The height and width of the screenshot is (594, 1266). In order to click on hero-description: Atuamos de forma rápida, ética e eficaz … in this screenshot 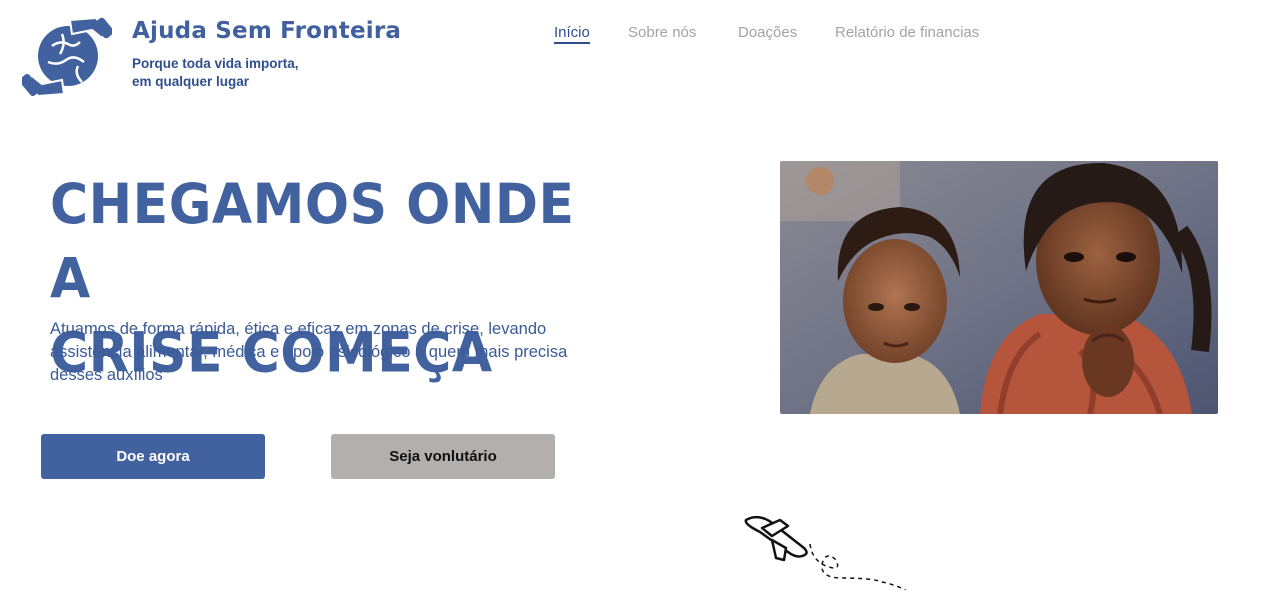, I will do `click(309, 352)`.